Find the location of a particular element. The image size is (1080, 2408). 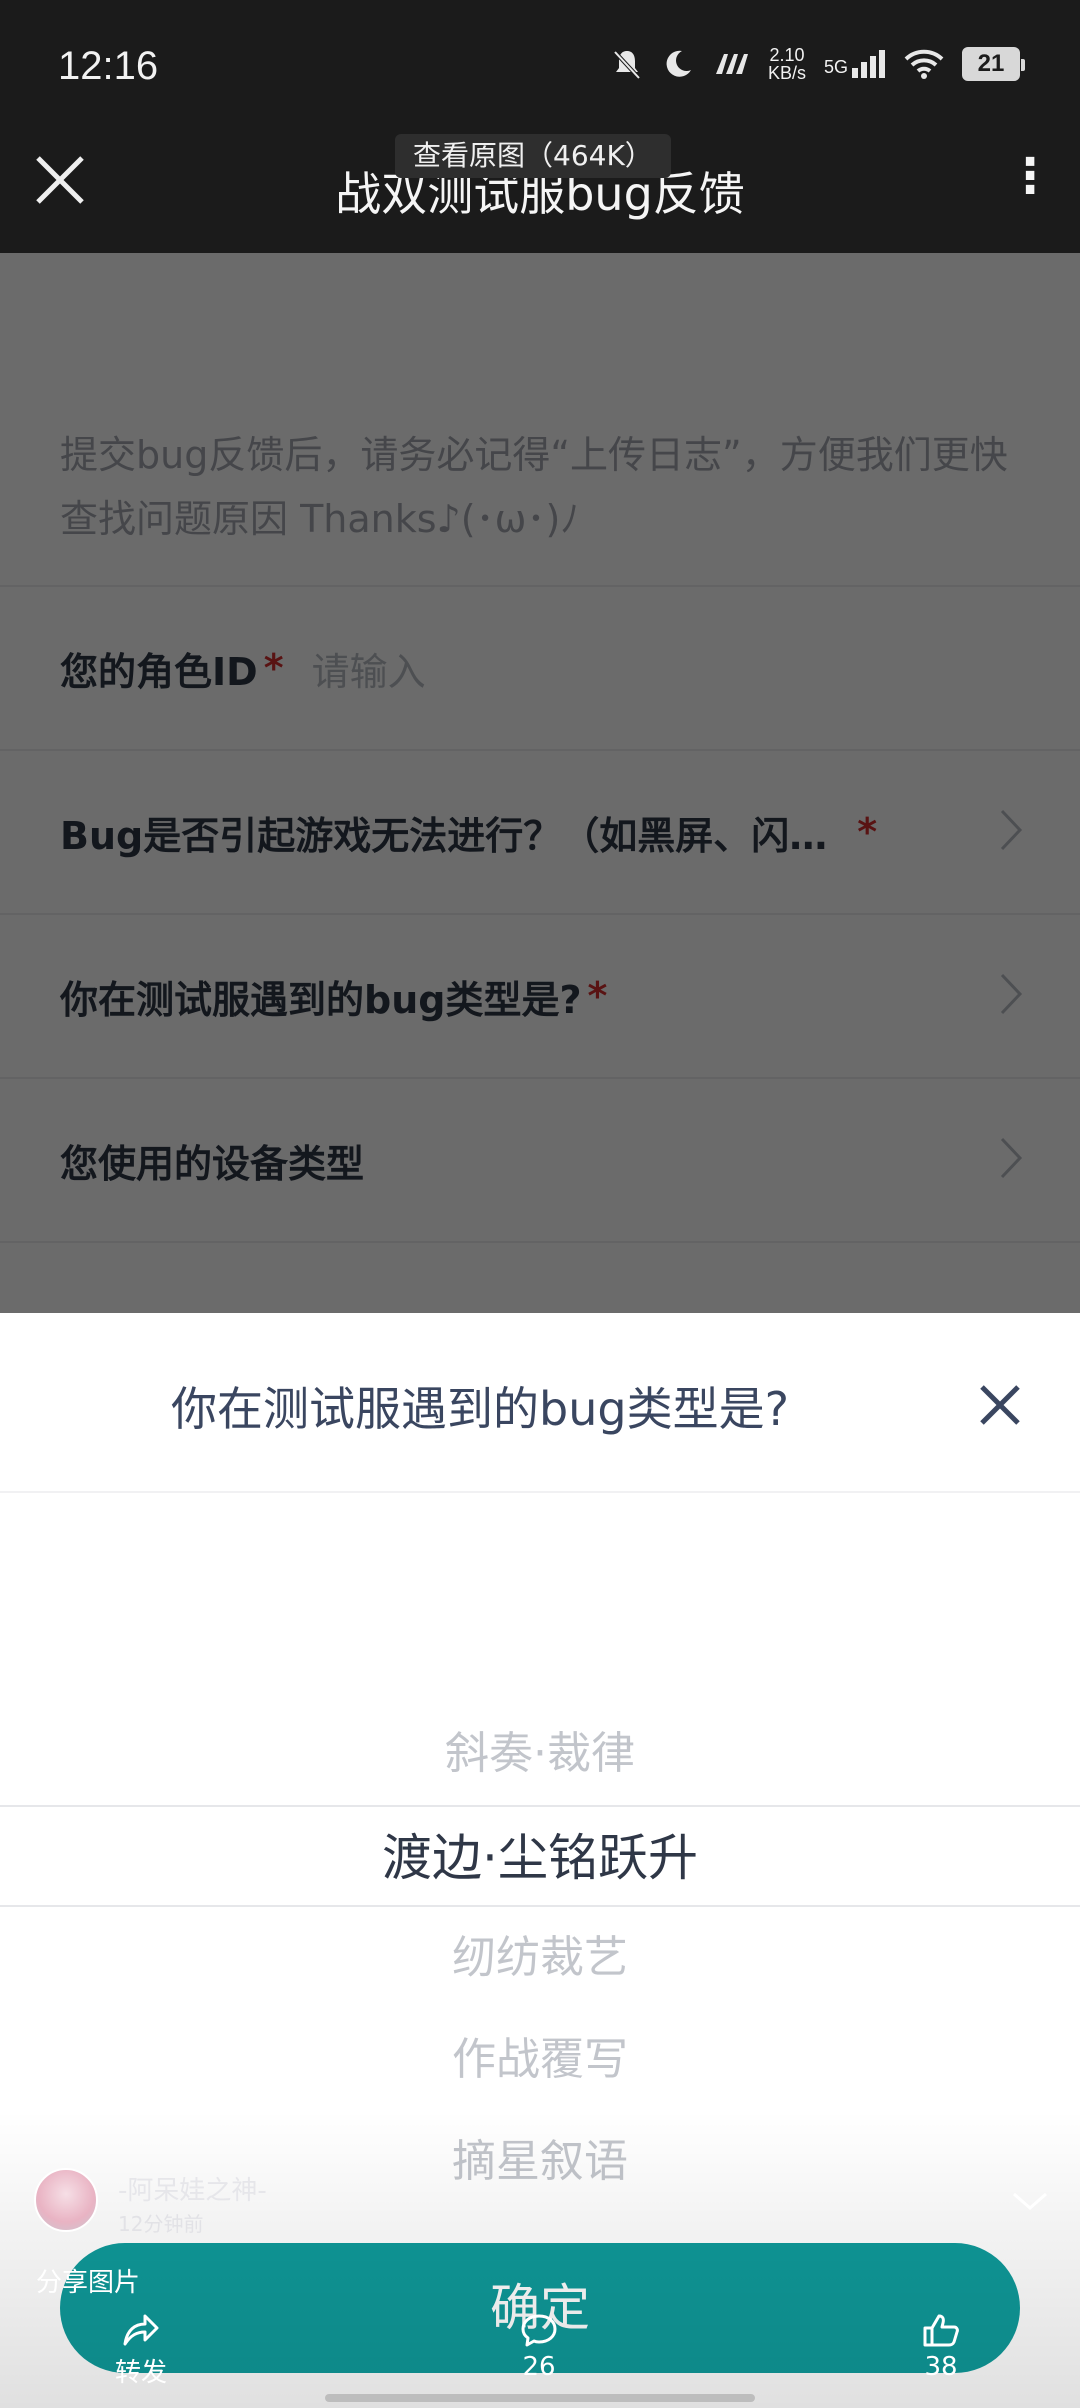

question-row-bug-type: 你在测试服遇到的bug类型是? * is located at coordinates (540, 995).